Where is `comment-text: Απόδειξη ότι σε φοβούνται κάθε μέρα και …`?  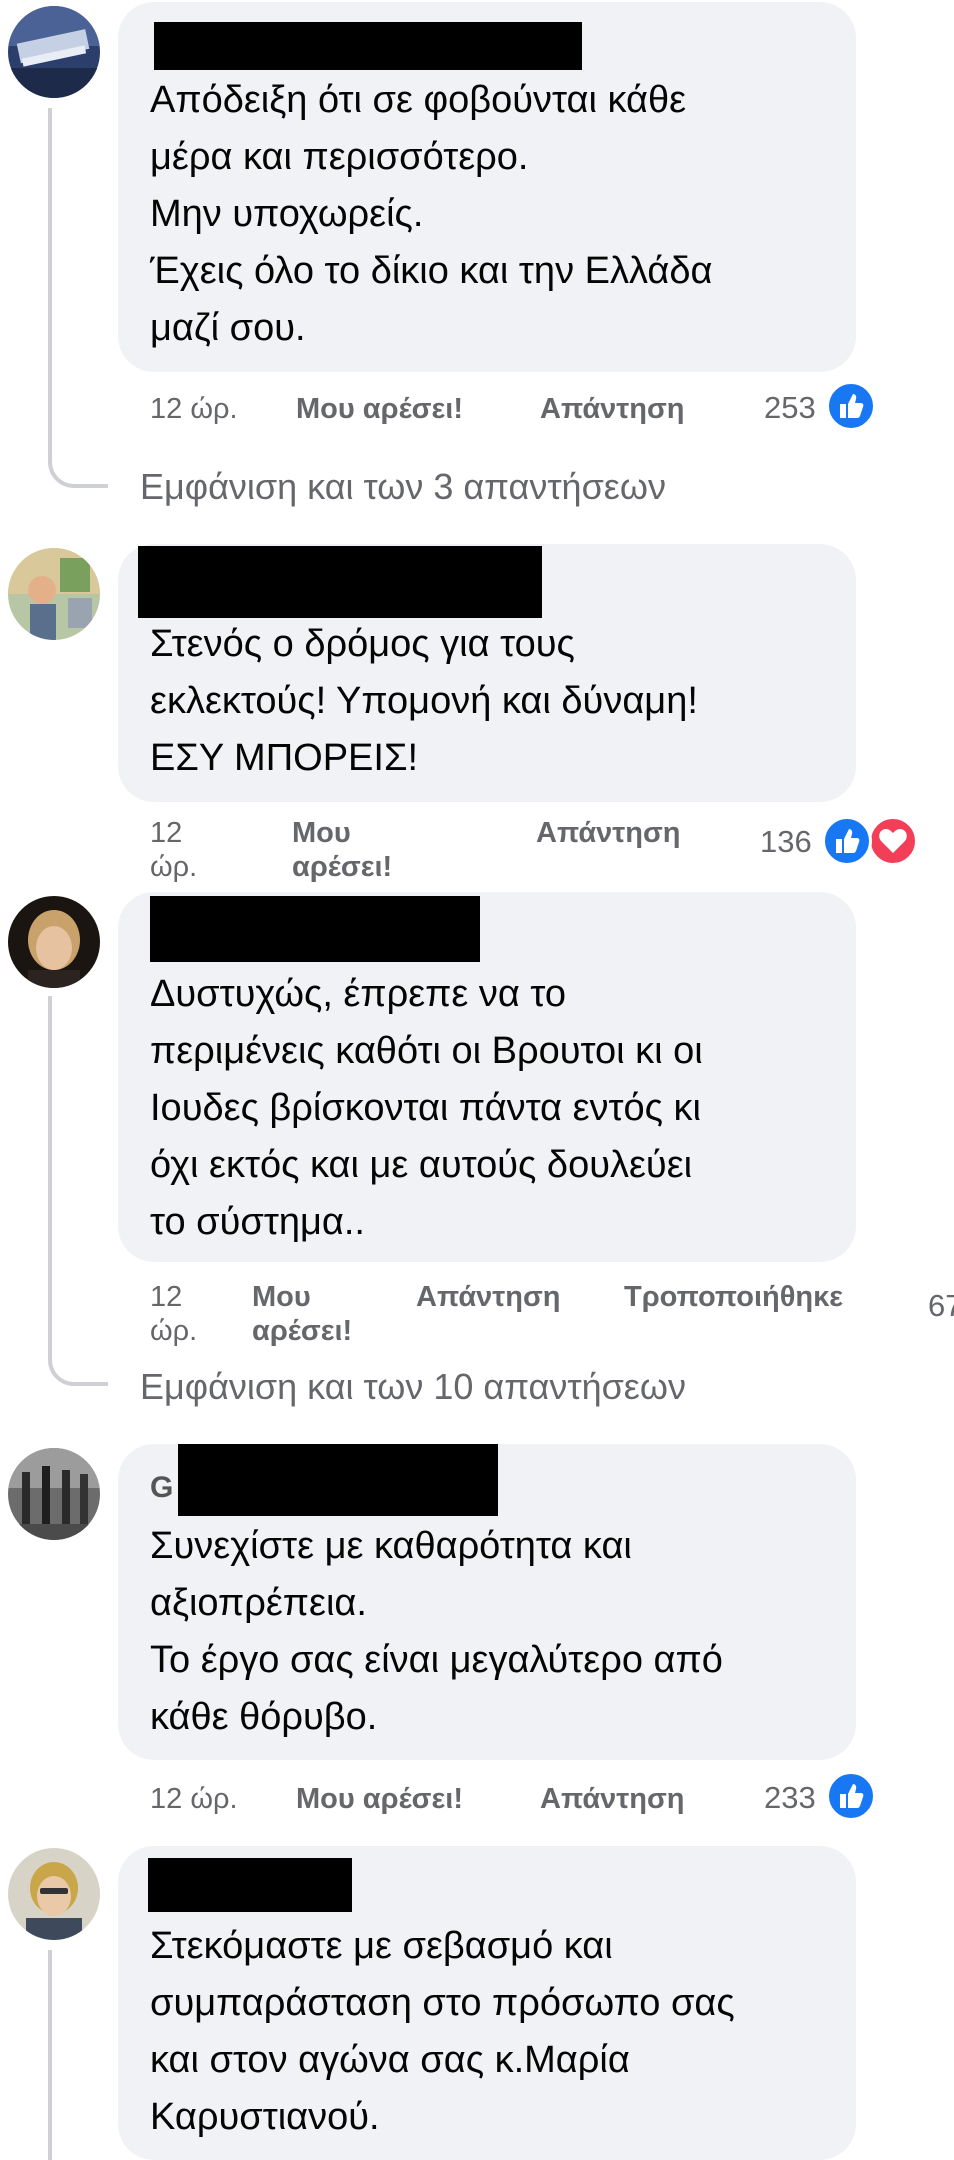 comment-text: Απόδειξη ότι σε φοβούνται κάθε μέρα και … is located at coordinates (431, 214).